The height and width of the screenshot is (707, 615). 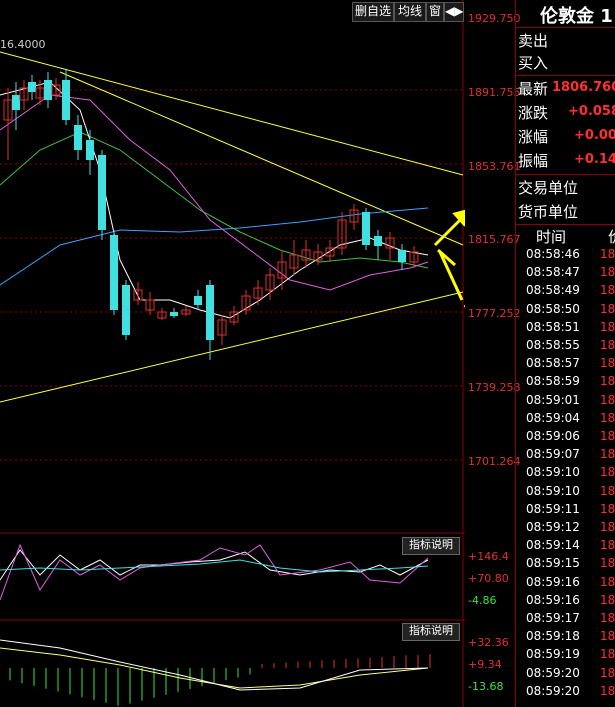 What do you see at coordinates (533, 89) in the screenshot?
I see `latest-label: 最新` at bounding box center [533, 89].